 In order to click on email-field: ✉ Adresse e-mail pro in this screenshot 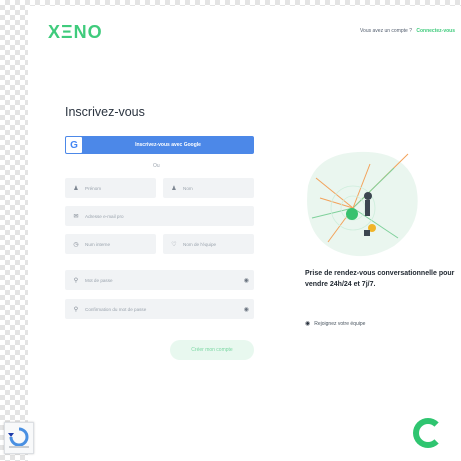, I will do `click(159, 216)`.